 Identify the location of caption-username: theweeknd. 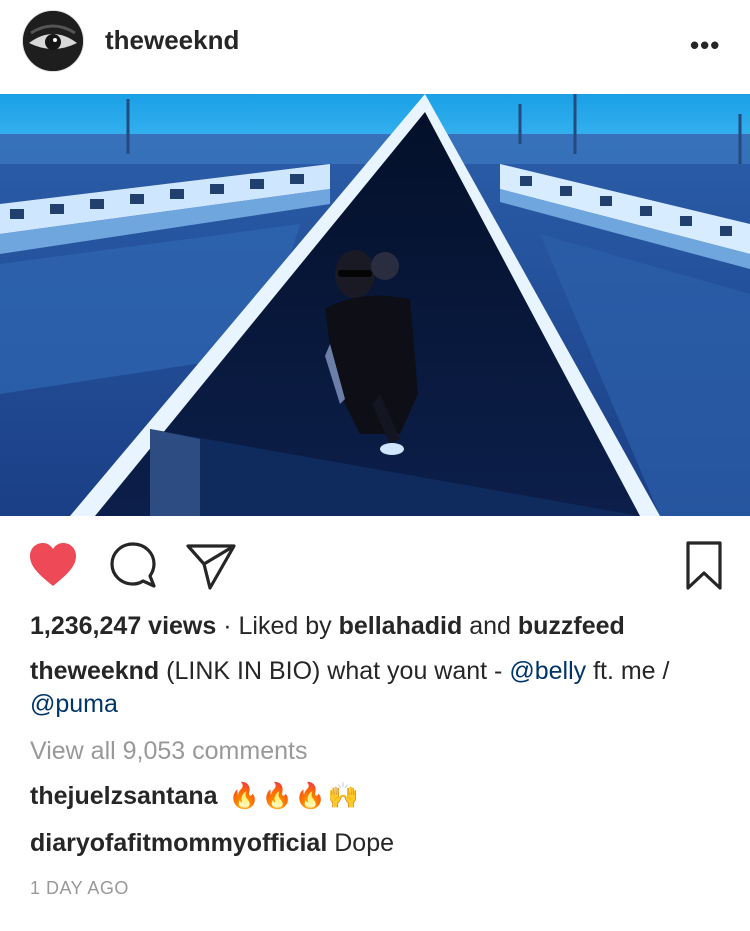
(94, 671).